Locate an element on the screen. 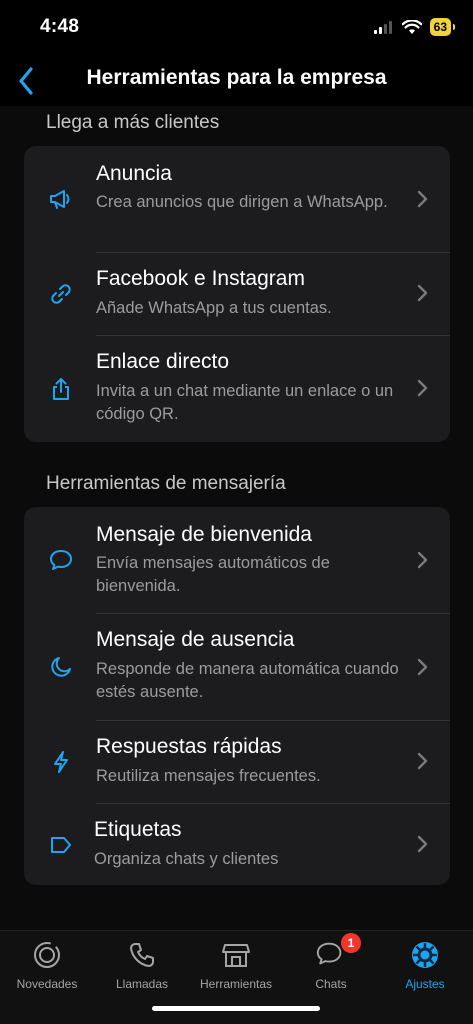  row-title: Enlace directo is located at coordinates (163, 361).